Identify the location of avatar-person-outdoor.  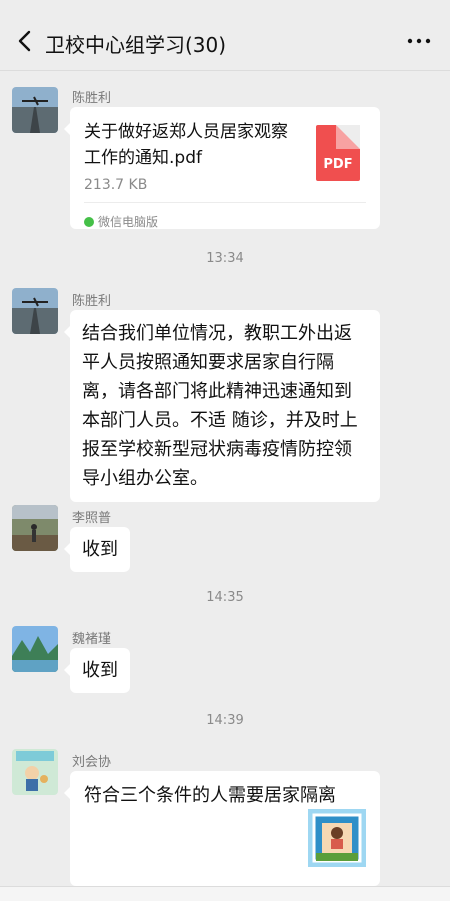
(35, 528).